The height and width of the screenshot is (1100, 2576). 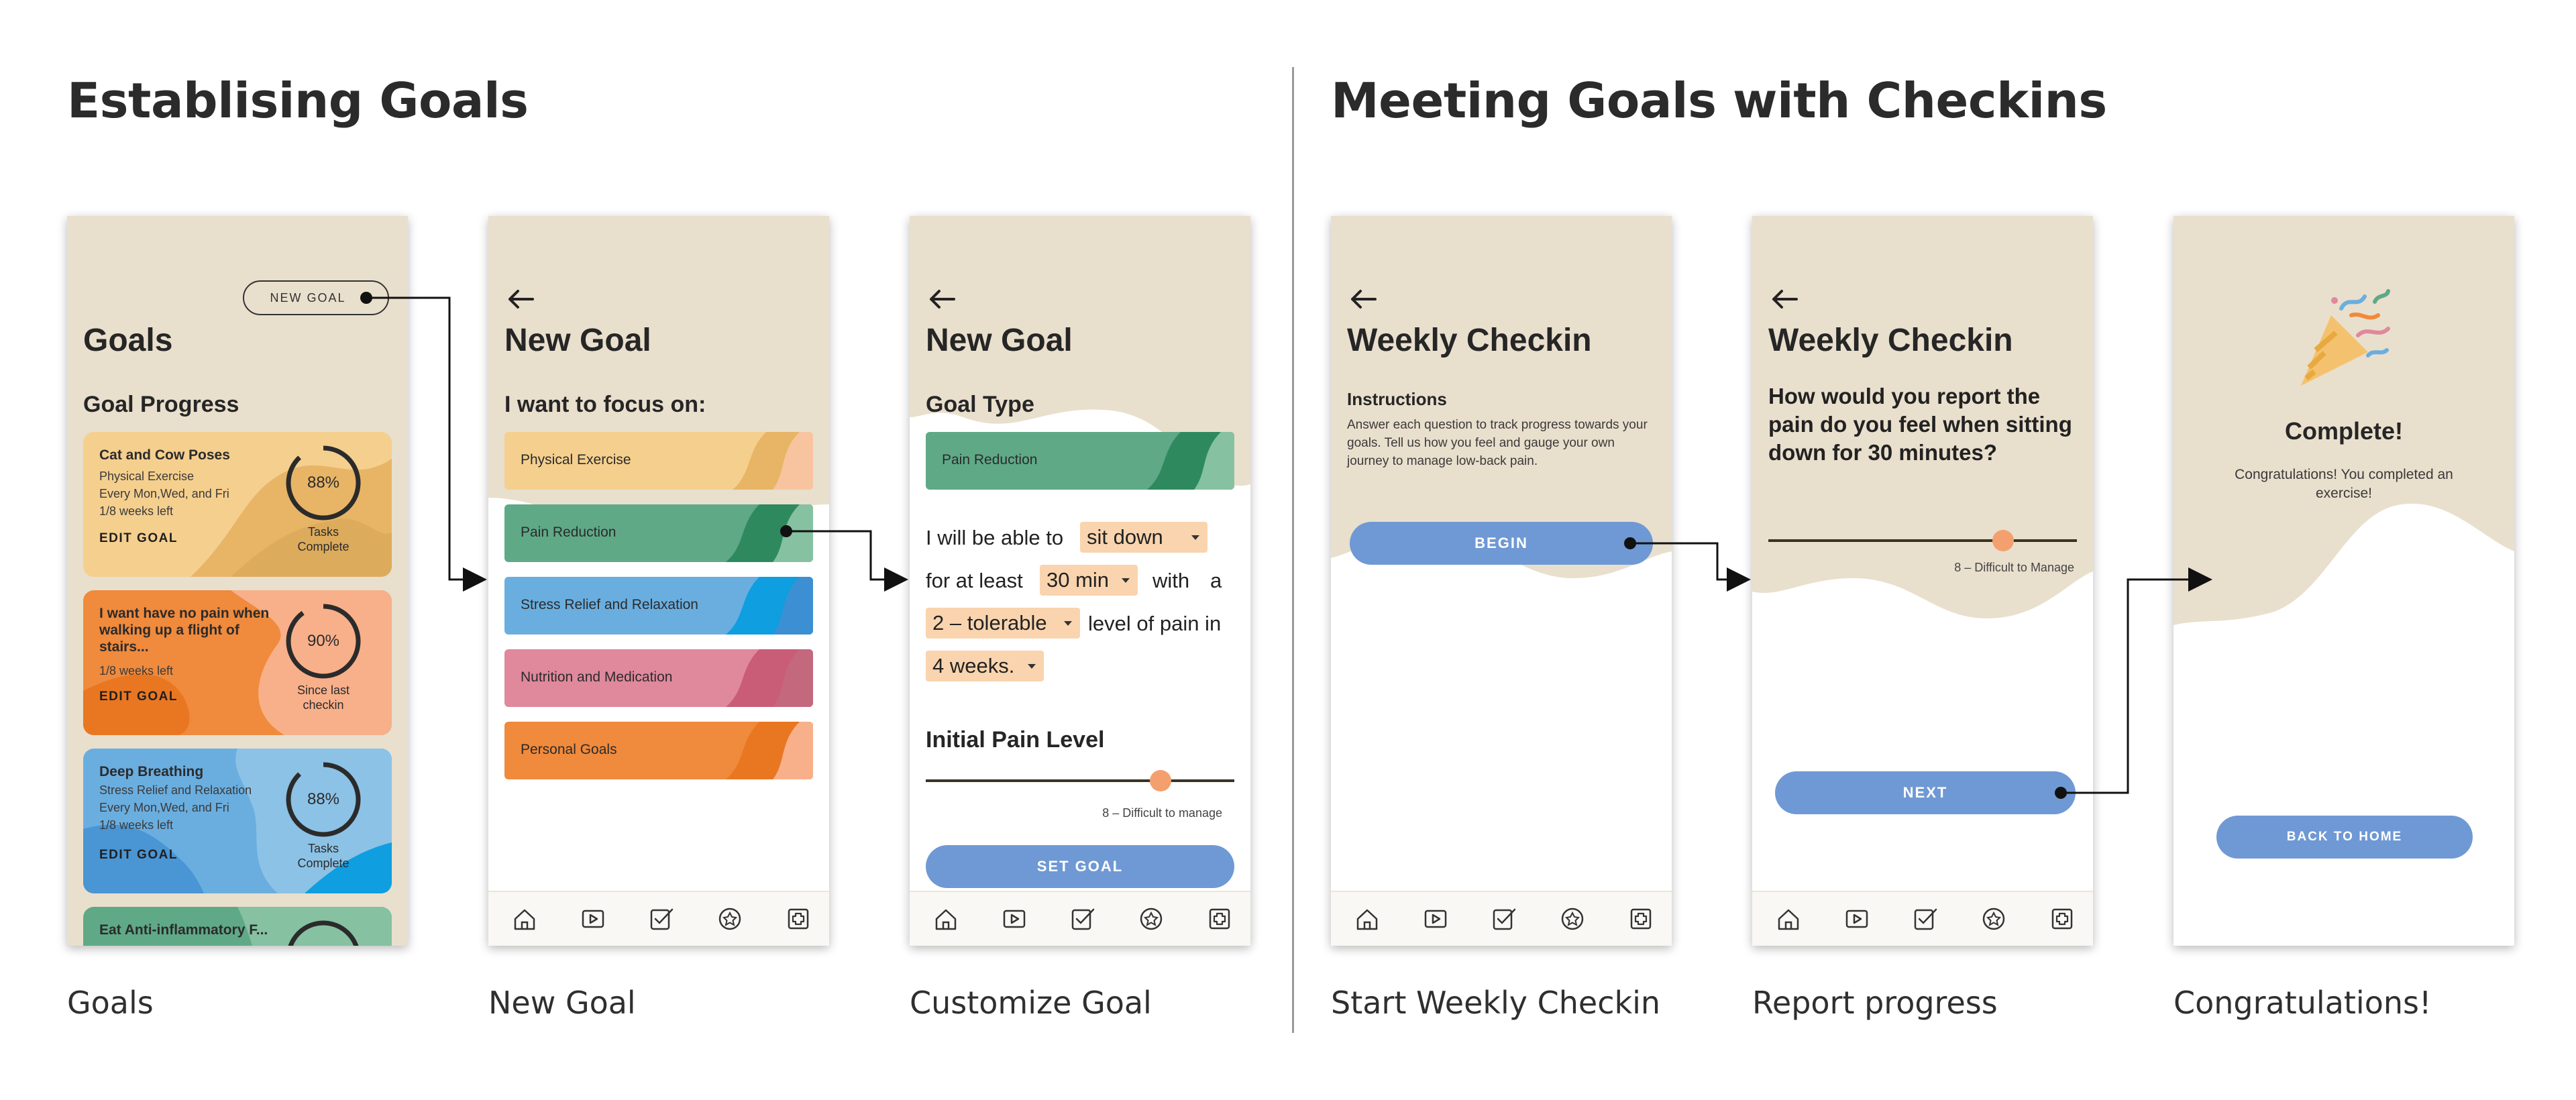 I want to click on activity-select: sit down, so click(x=1144, y=537).